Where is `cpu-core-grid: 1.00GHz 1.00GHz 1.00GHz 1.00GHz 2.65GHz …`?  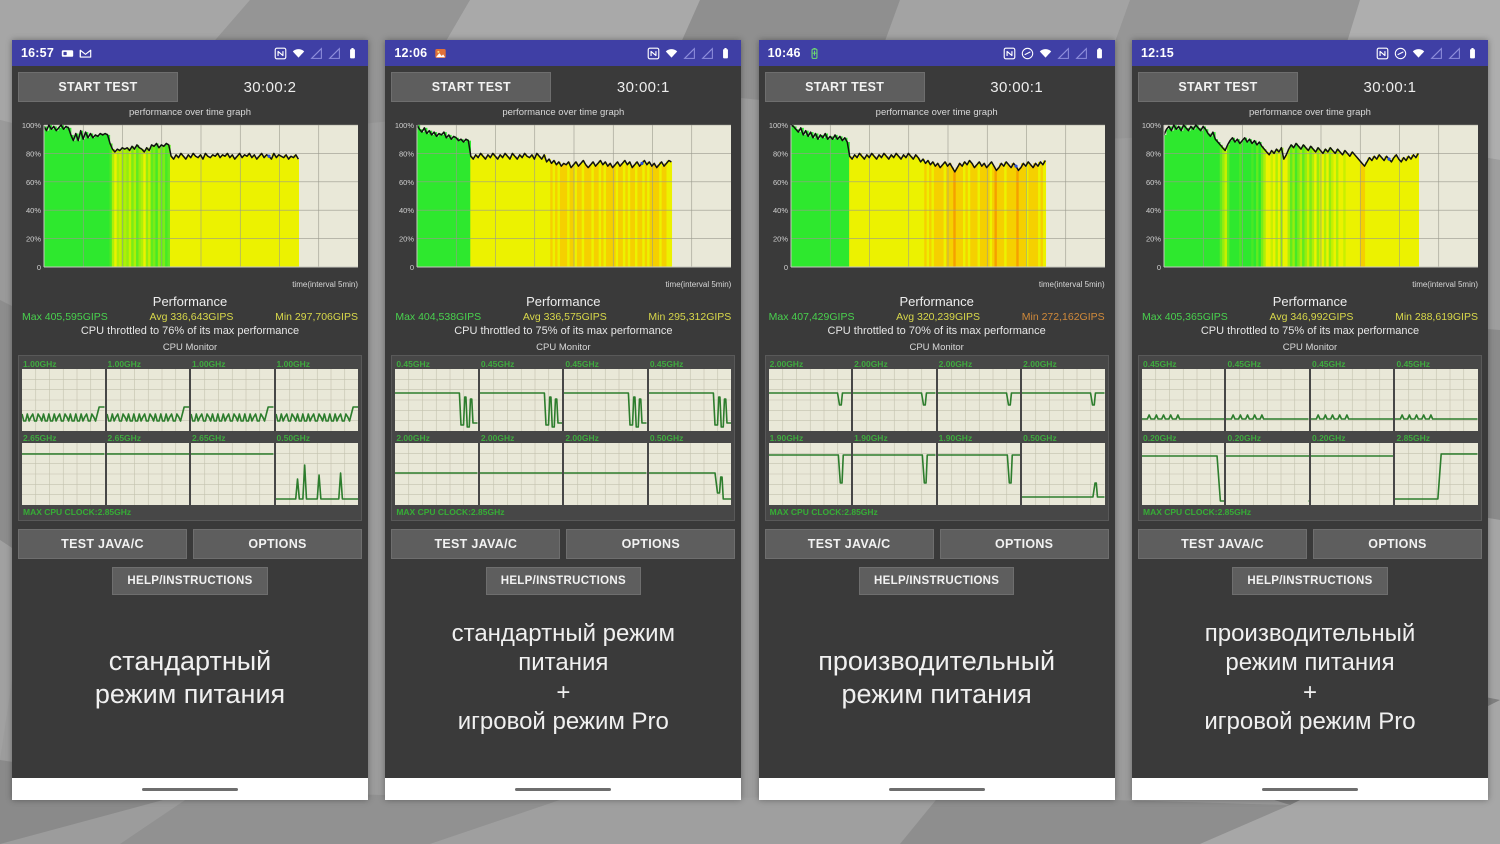 cpu-core-grid: 1.00GHz 1.00GHz 1.00GHz 1.00GHz 2.65GHz … is located at coordinates (190, 432).